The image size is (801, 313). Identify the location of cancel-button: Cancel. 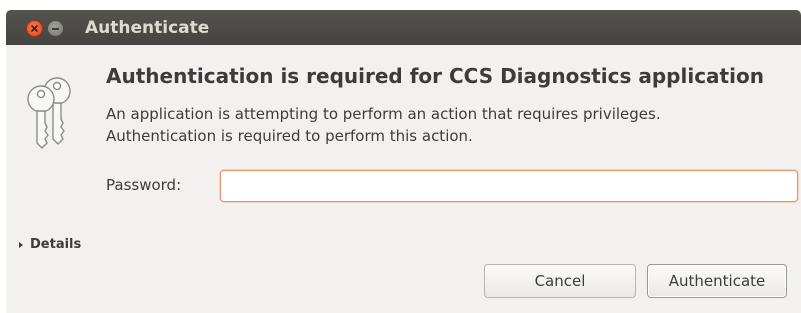
(560, 281).